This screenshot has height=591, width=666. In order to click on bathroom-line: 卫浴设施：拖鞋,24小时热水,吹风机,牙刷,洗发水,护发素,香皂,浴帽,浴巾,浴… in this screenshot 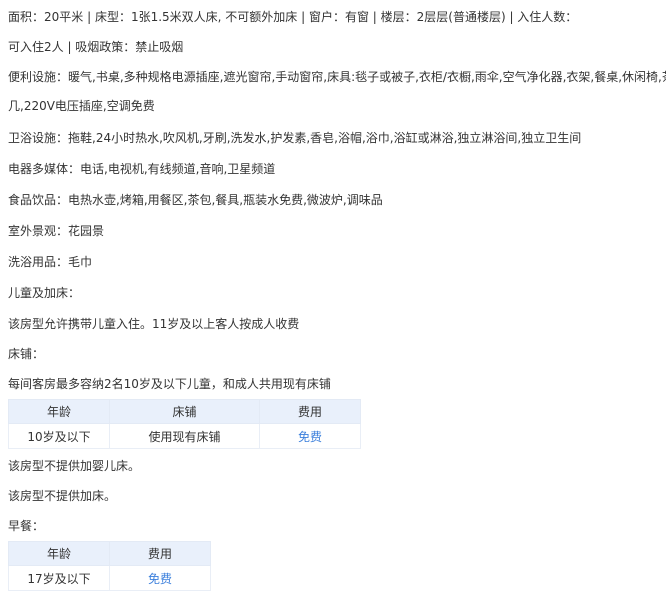, I will do `click(295, 138)`.